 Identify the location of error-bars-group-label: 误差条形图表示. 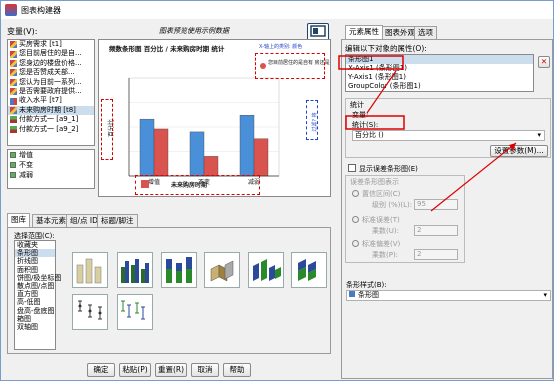
(374, 182).